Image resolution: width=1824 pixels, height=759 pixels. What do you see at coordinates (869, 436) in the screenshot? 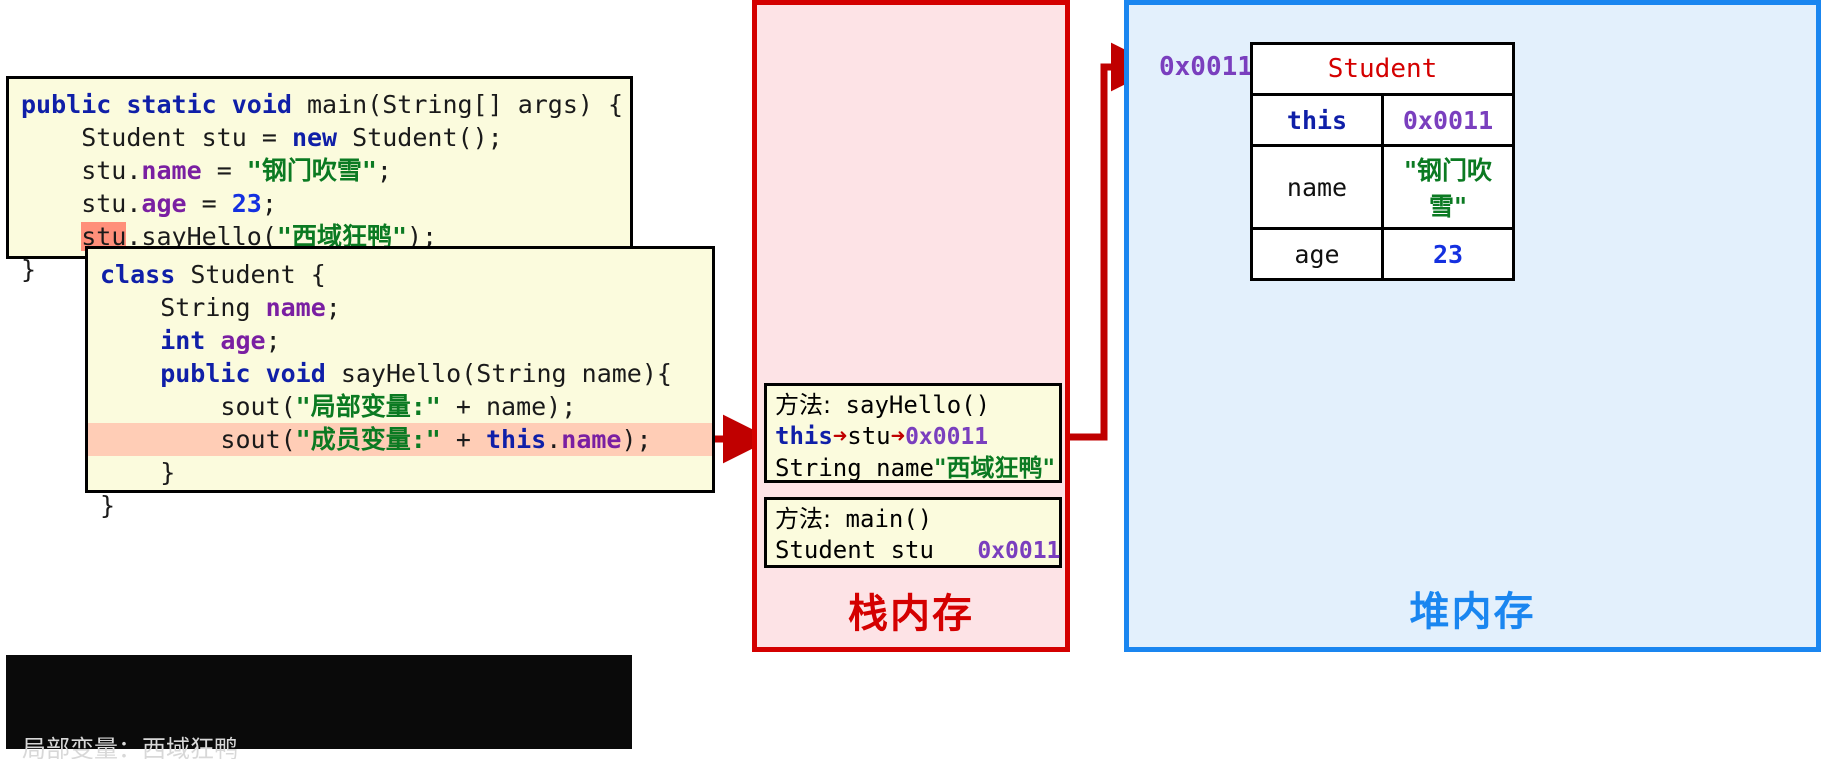
I see `stu-variable: stu` at bounding box center [869, 436].